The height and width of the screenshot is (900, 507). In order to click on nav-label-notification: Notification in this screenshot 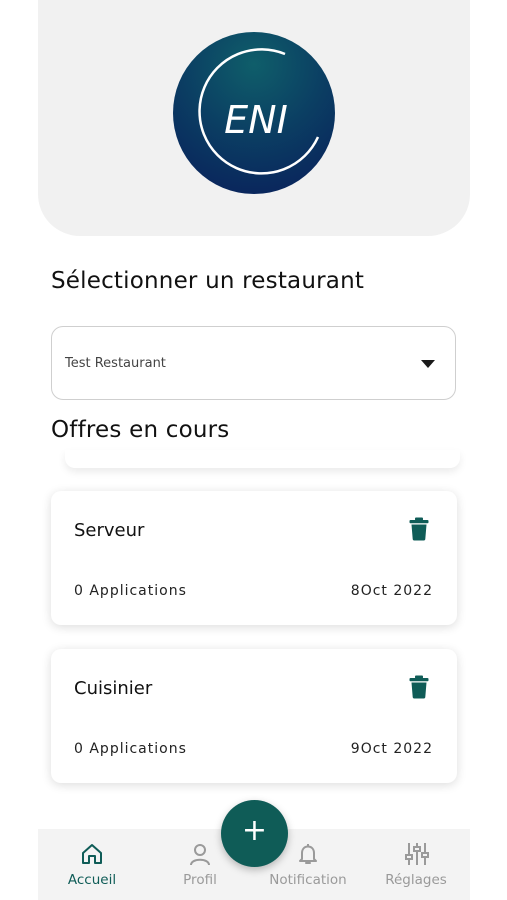, I will do `click(308, 880)`.